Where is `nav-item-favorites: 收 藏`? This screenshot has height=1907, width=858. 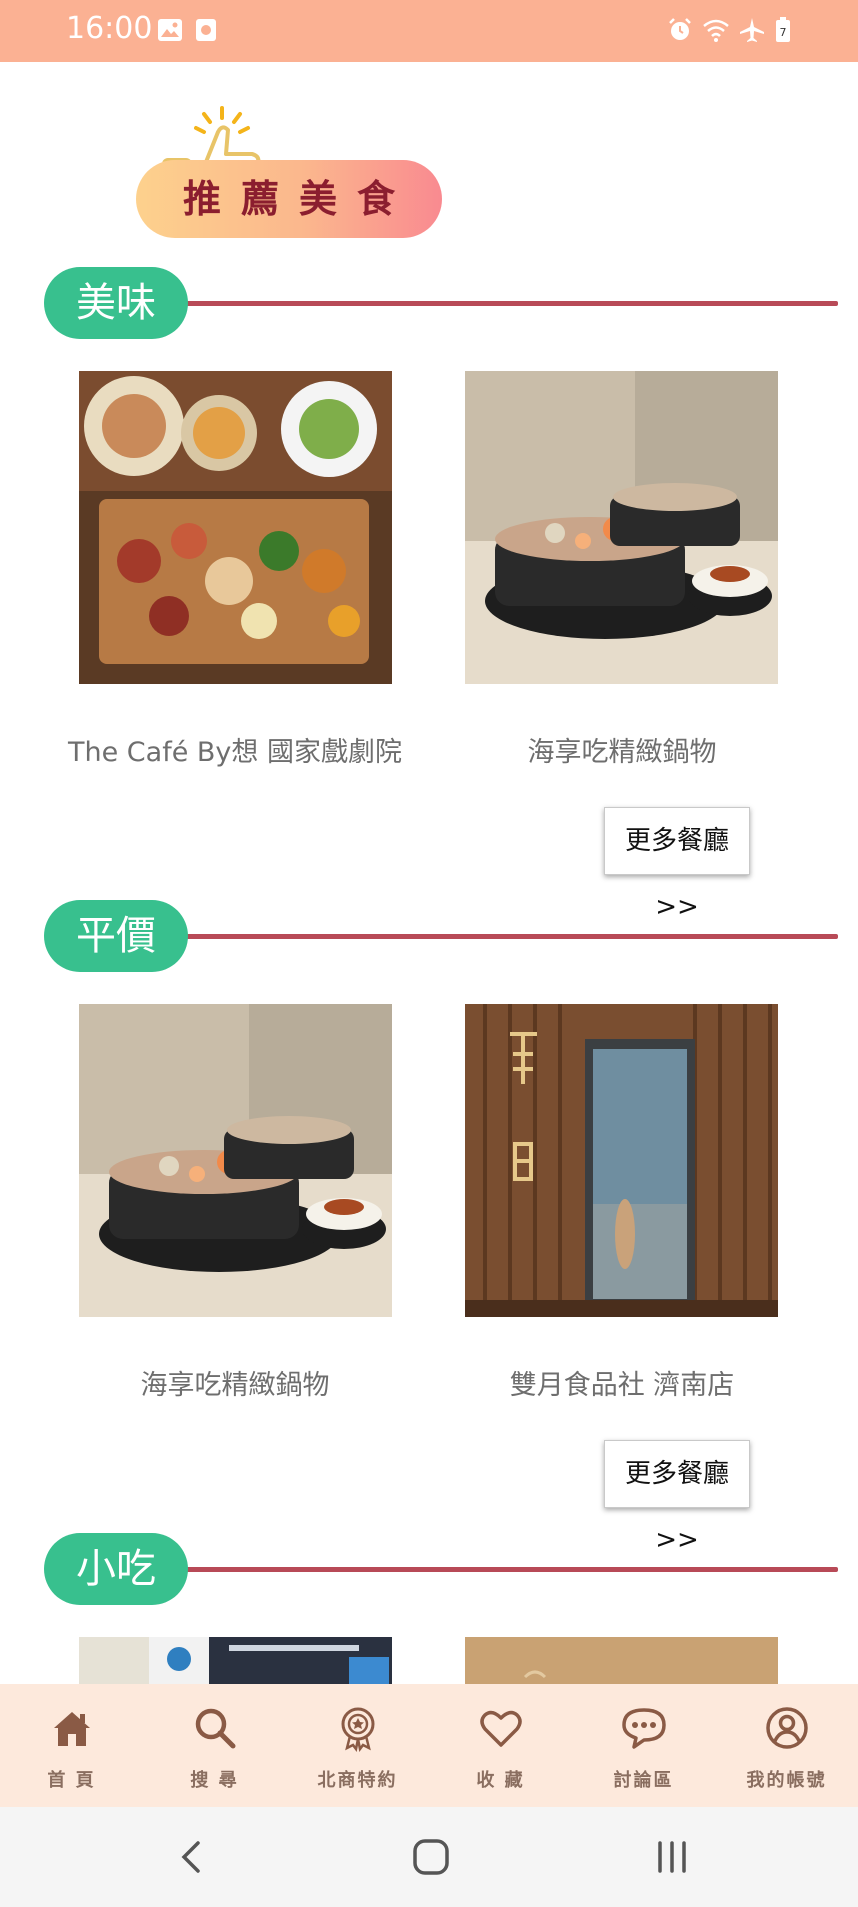 nav-item-favorites: 收 藏 is located at coordinates (500, 1745).